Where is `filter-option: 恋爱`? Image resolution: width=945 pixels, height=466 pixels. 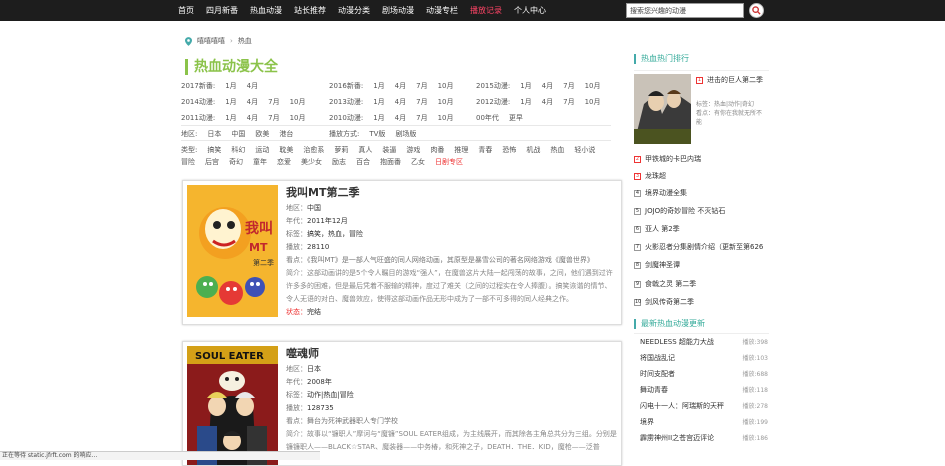 filter-option: 恋爱 is located at coordinates (284, 162).